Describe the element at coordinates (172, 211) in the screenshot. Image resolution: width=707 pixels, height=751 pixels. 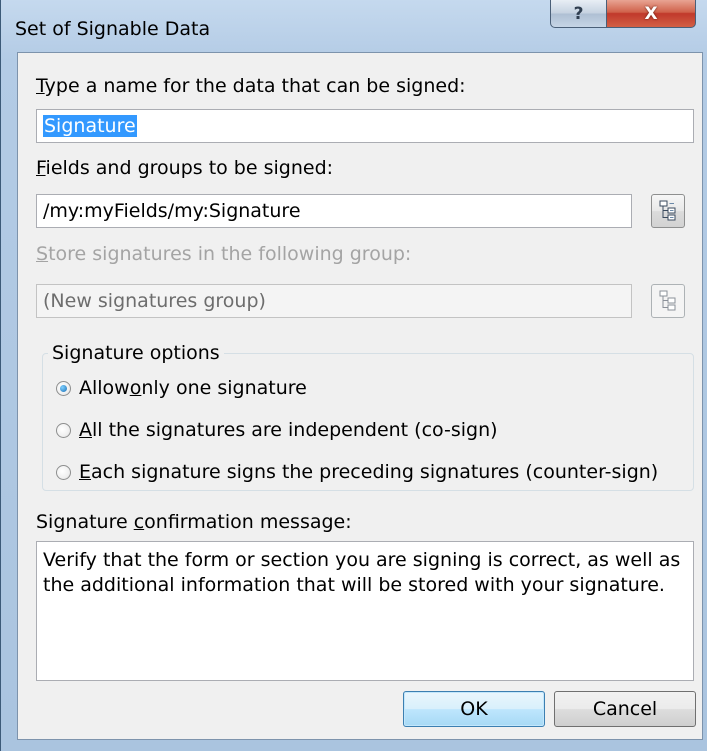
I see `fields-input-value: /my:myFields/my:Signature` at that location.